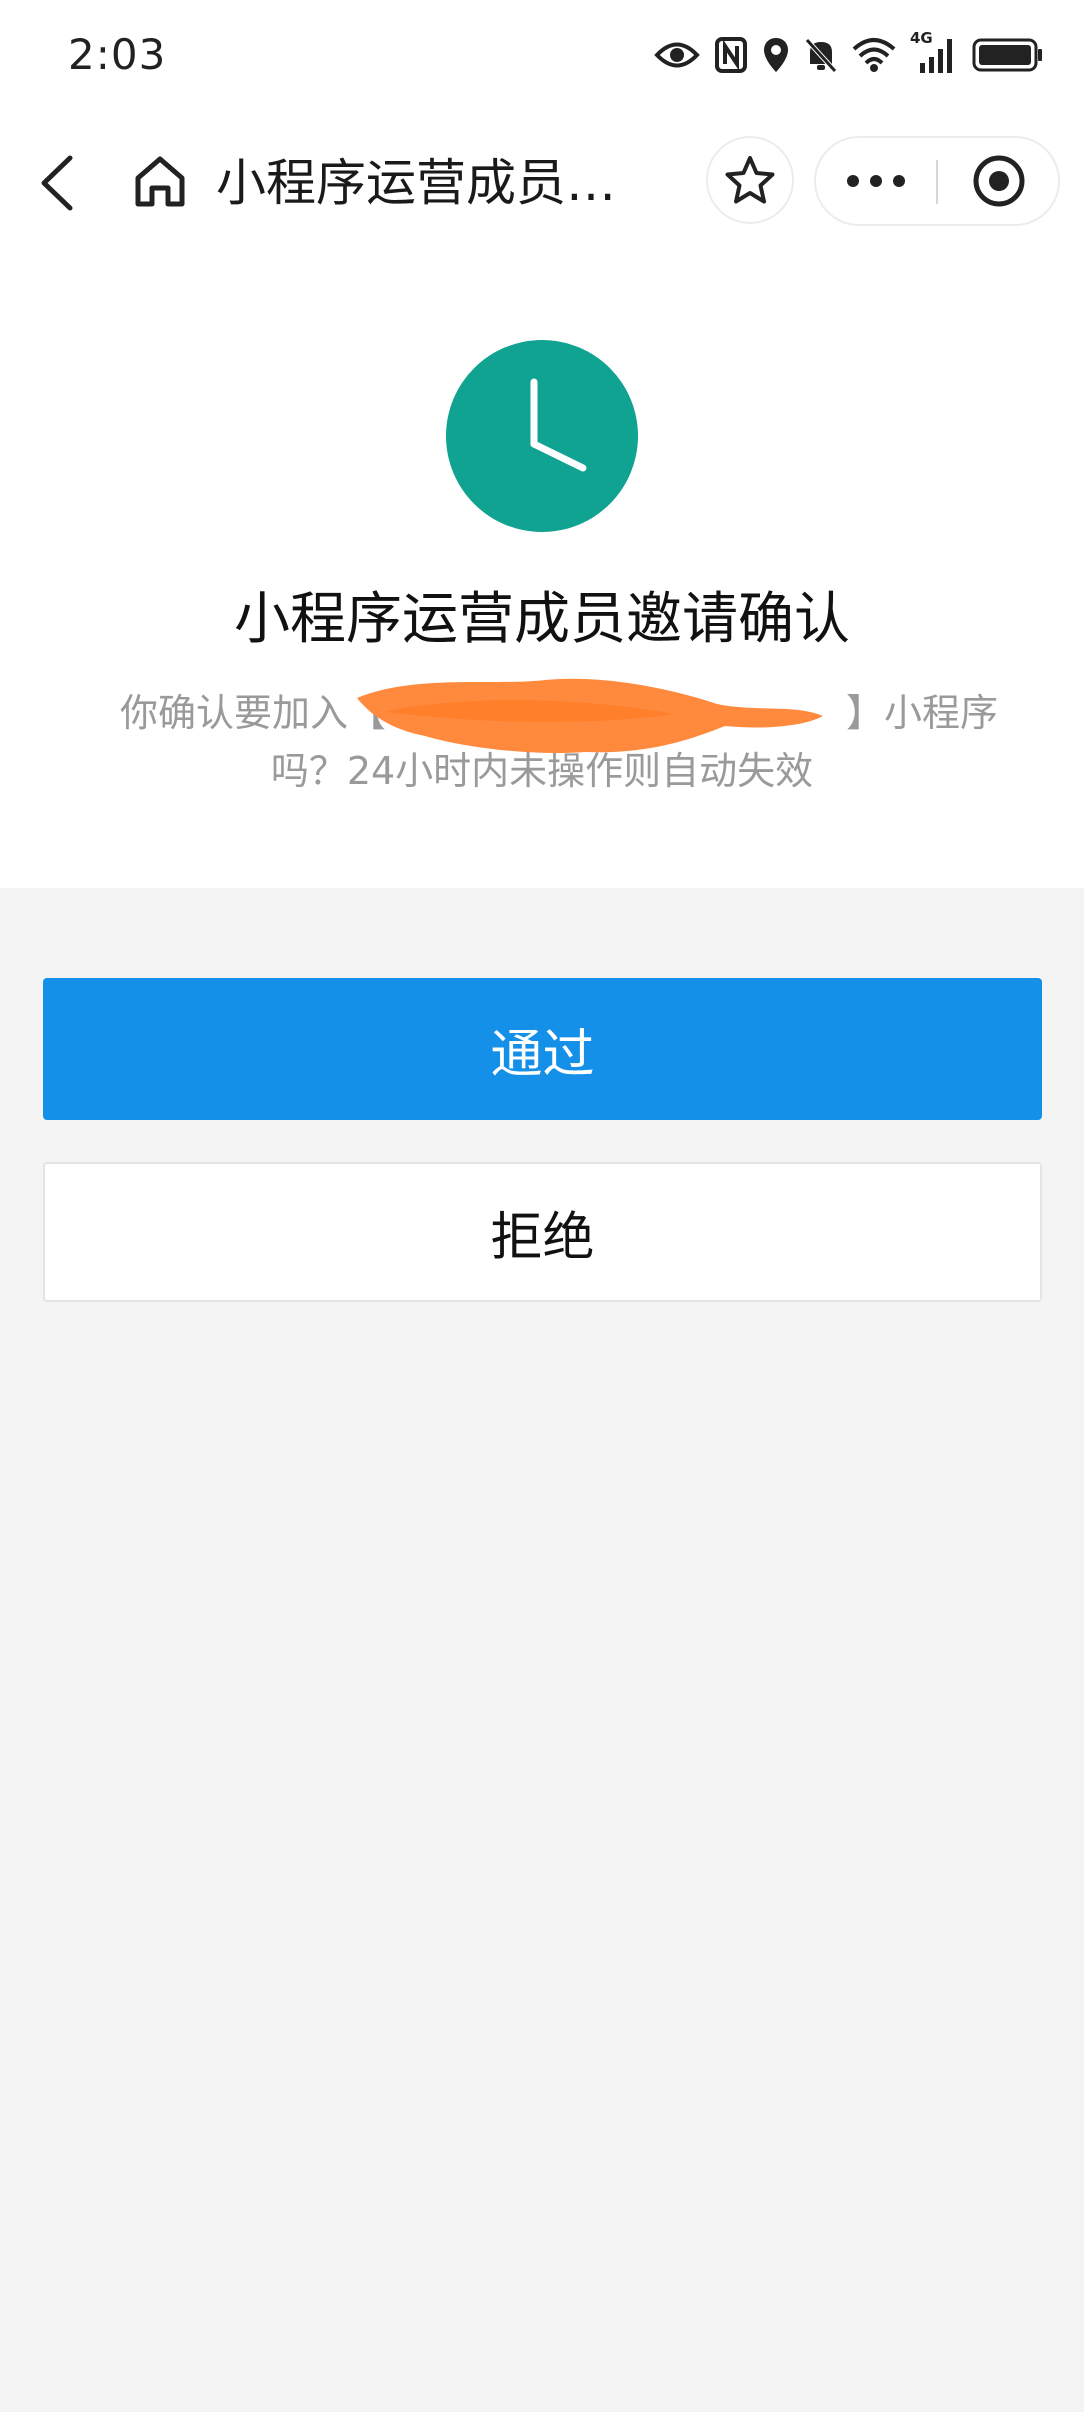 The image size is (1084, 2412). Describe the element at coordinates (590, 716) in the screenshot. I see `redaction-scribble` at that location.